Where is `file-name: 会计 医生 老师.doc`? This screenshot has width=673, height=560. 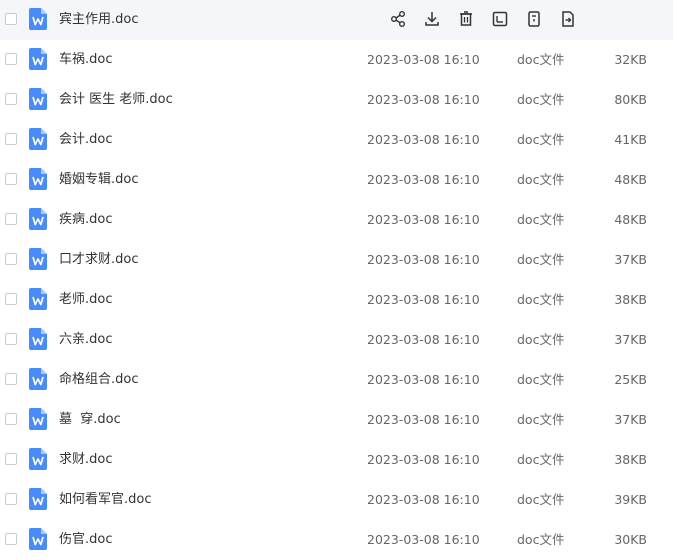
file-name: 会计 医生 老师.doc is located at coordinates (116, 100).